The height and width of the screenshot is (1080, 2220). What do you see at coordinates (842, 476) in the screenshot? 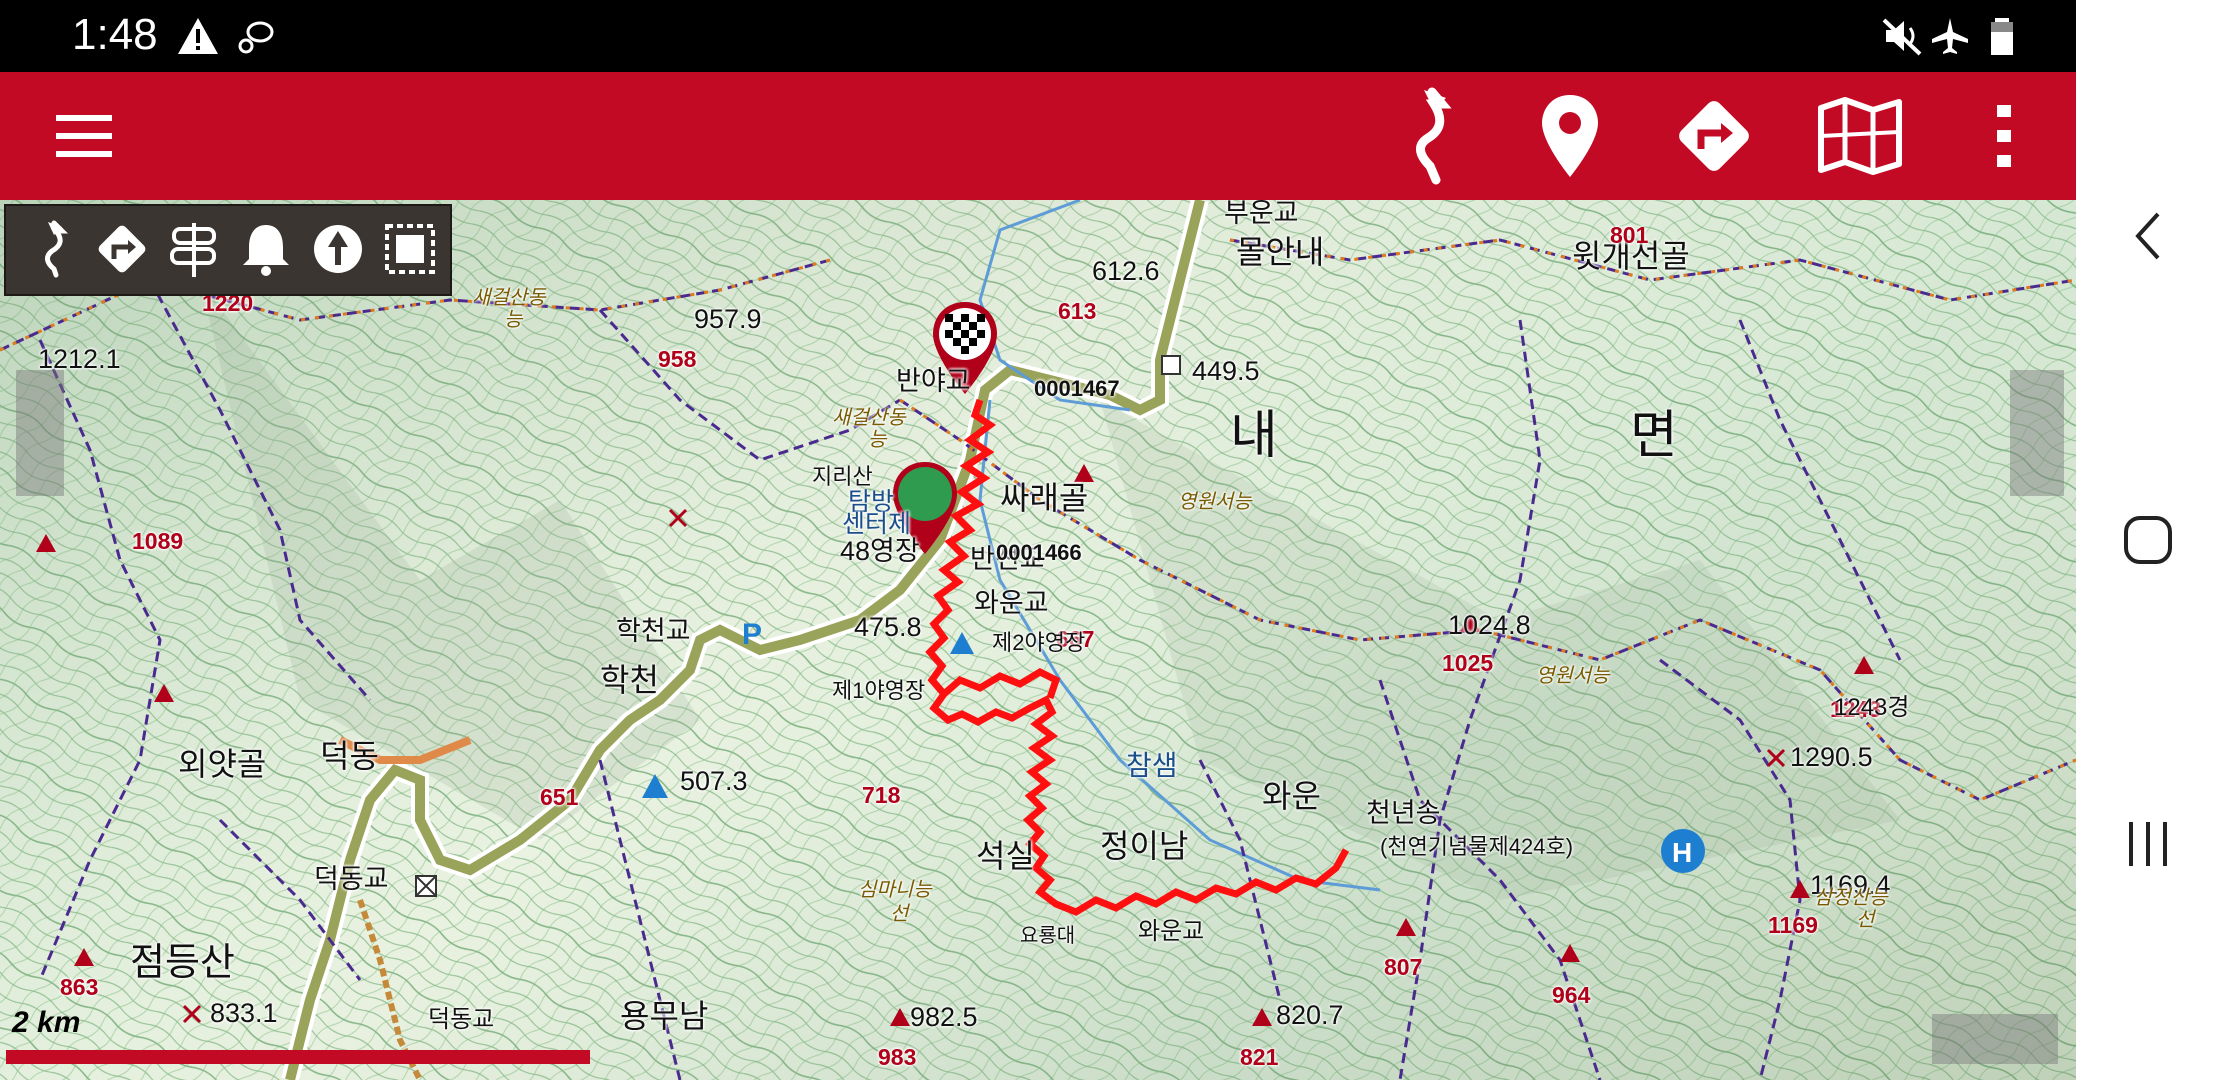
I see `place-label: 지리산` at bounding box center [842, 476].